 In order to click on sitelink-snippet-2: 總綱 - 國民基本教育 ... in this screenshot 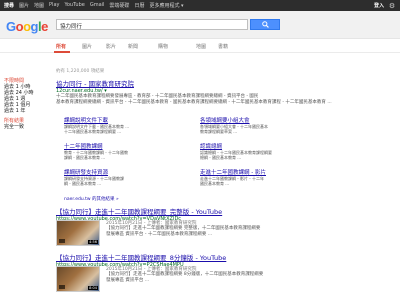, I will do `click(221, 157)`.